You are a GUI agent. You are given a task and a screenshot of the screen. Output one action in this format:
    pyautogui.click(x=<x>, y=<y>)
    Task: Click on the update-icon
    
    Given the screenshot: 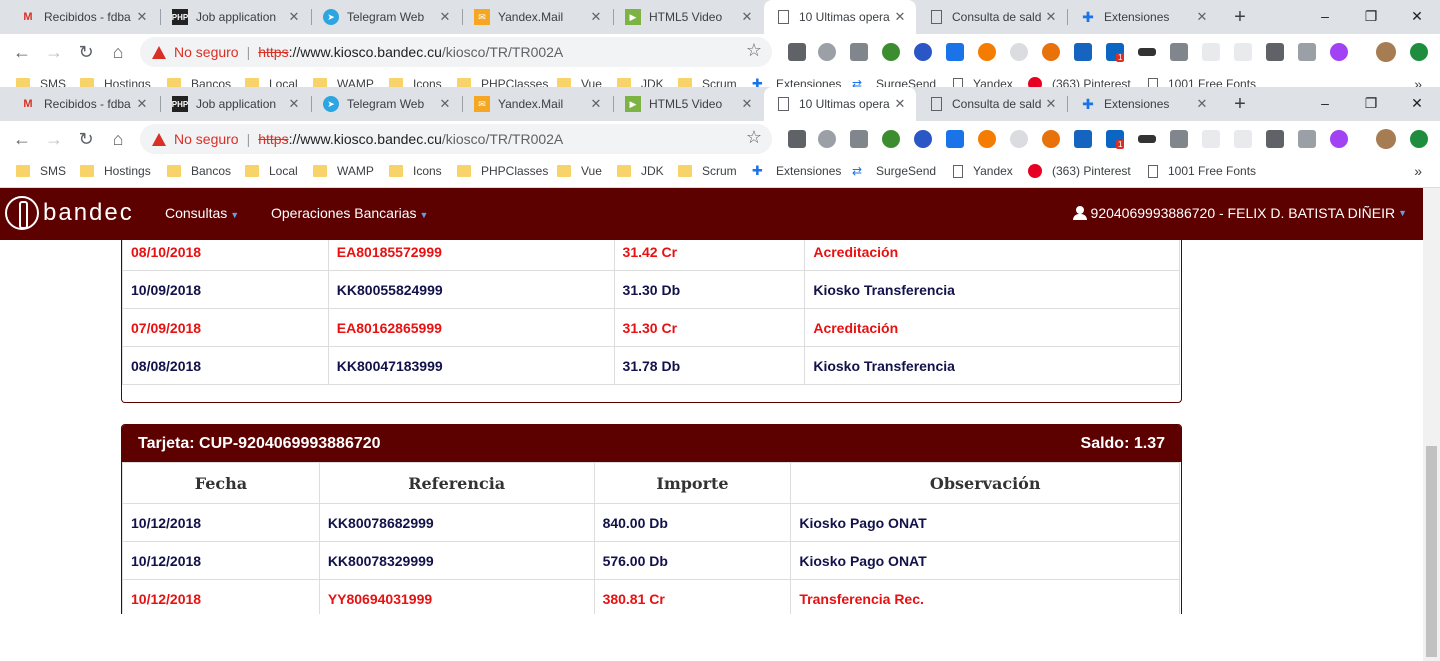 What is the action you would take?
    pyautogui.click(x=1419, y=52)
    